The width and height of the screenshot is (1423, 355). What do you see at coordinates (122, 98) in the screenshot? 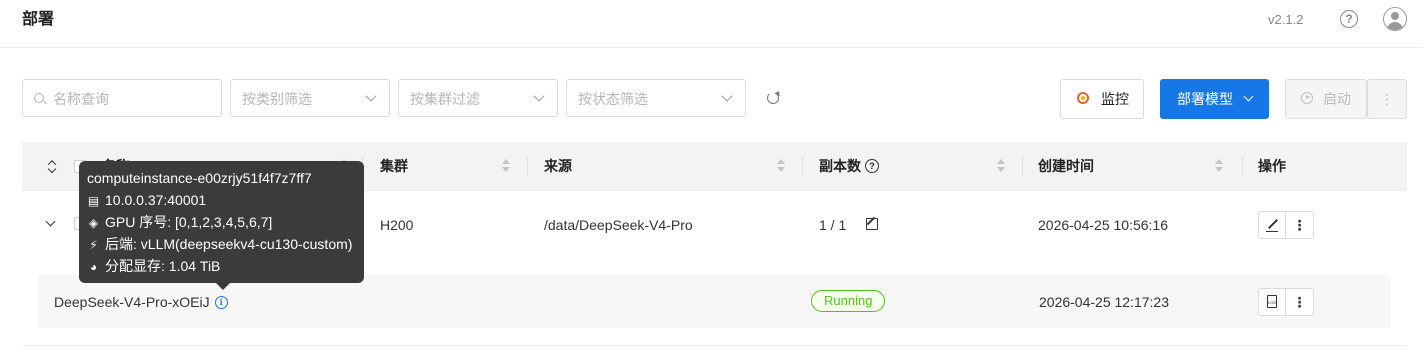
I see `name-search-input: 名称查询` at bounding box center [122, 98].